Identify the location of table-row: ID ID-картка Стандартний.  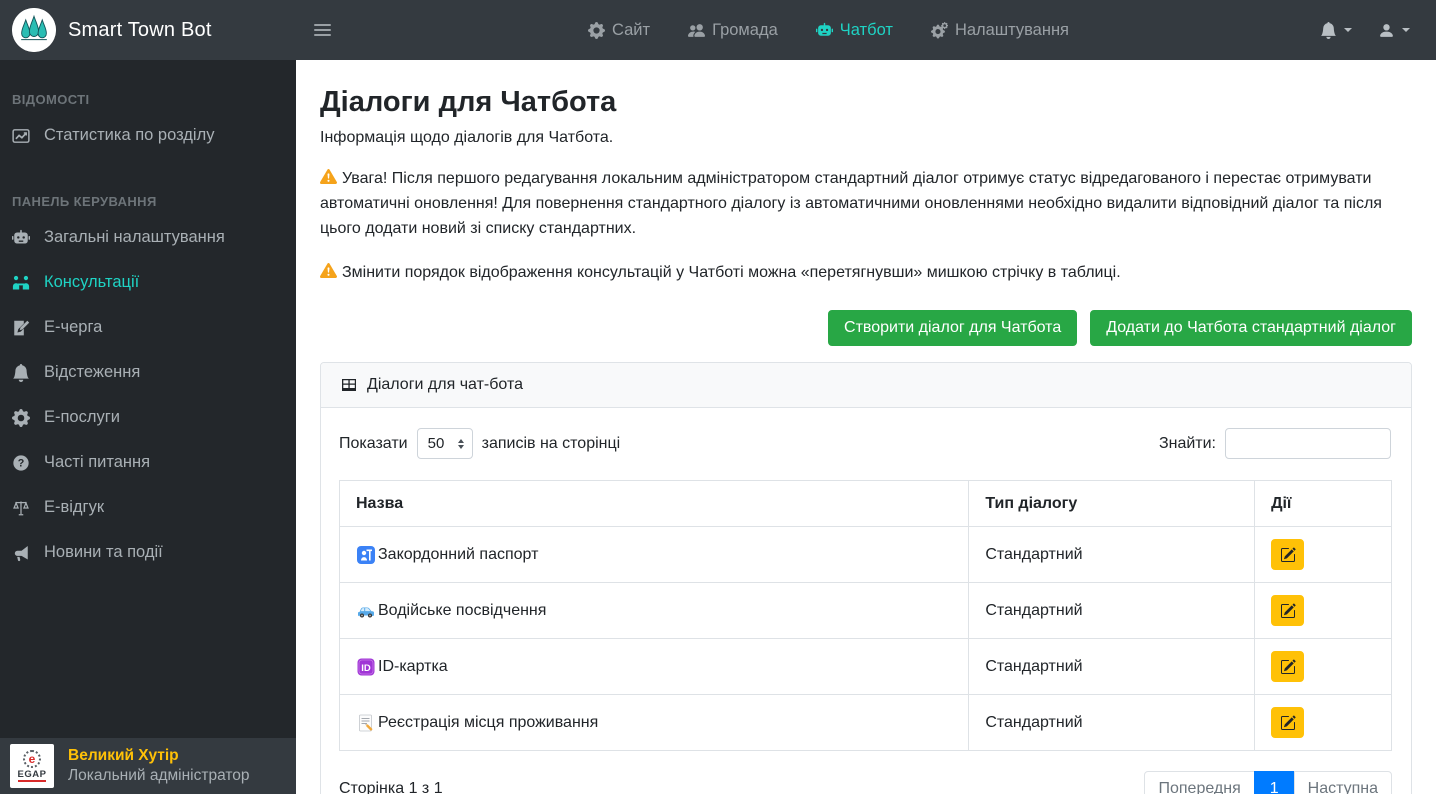
(865, 667).